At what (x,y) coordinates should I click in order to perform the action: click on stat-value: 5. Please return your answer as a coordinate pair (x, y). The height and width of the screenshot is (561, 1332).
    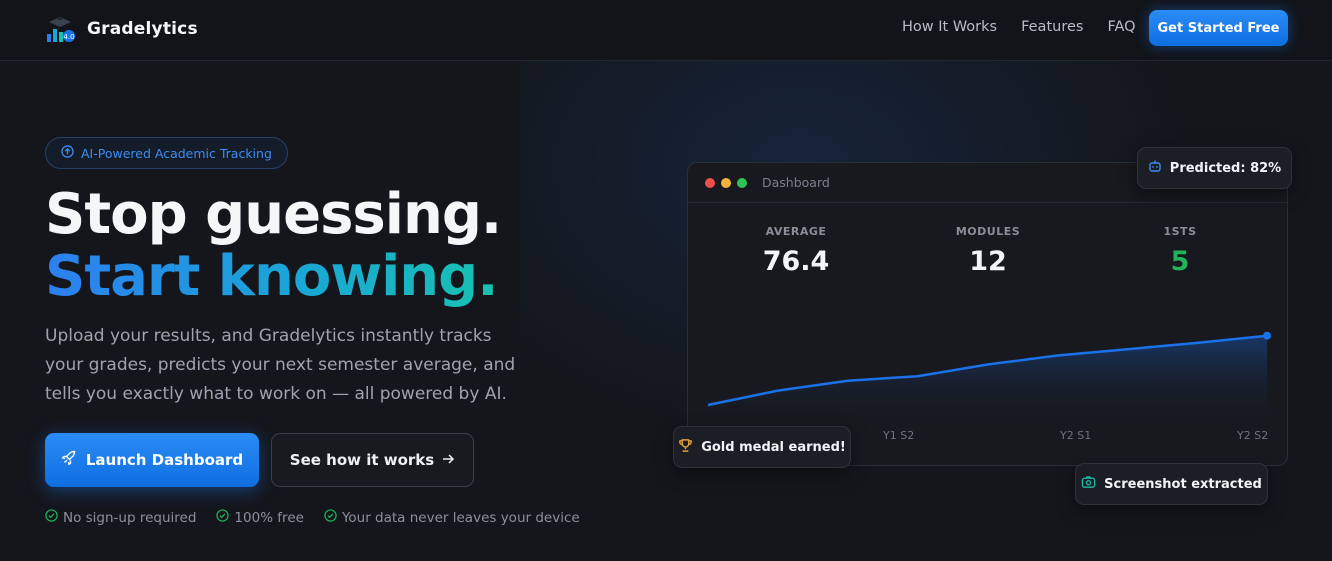
    Looking at the image, I should click on (1180, 261).